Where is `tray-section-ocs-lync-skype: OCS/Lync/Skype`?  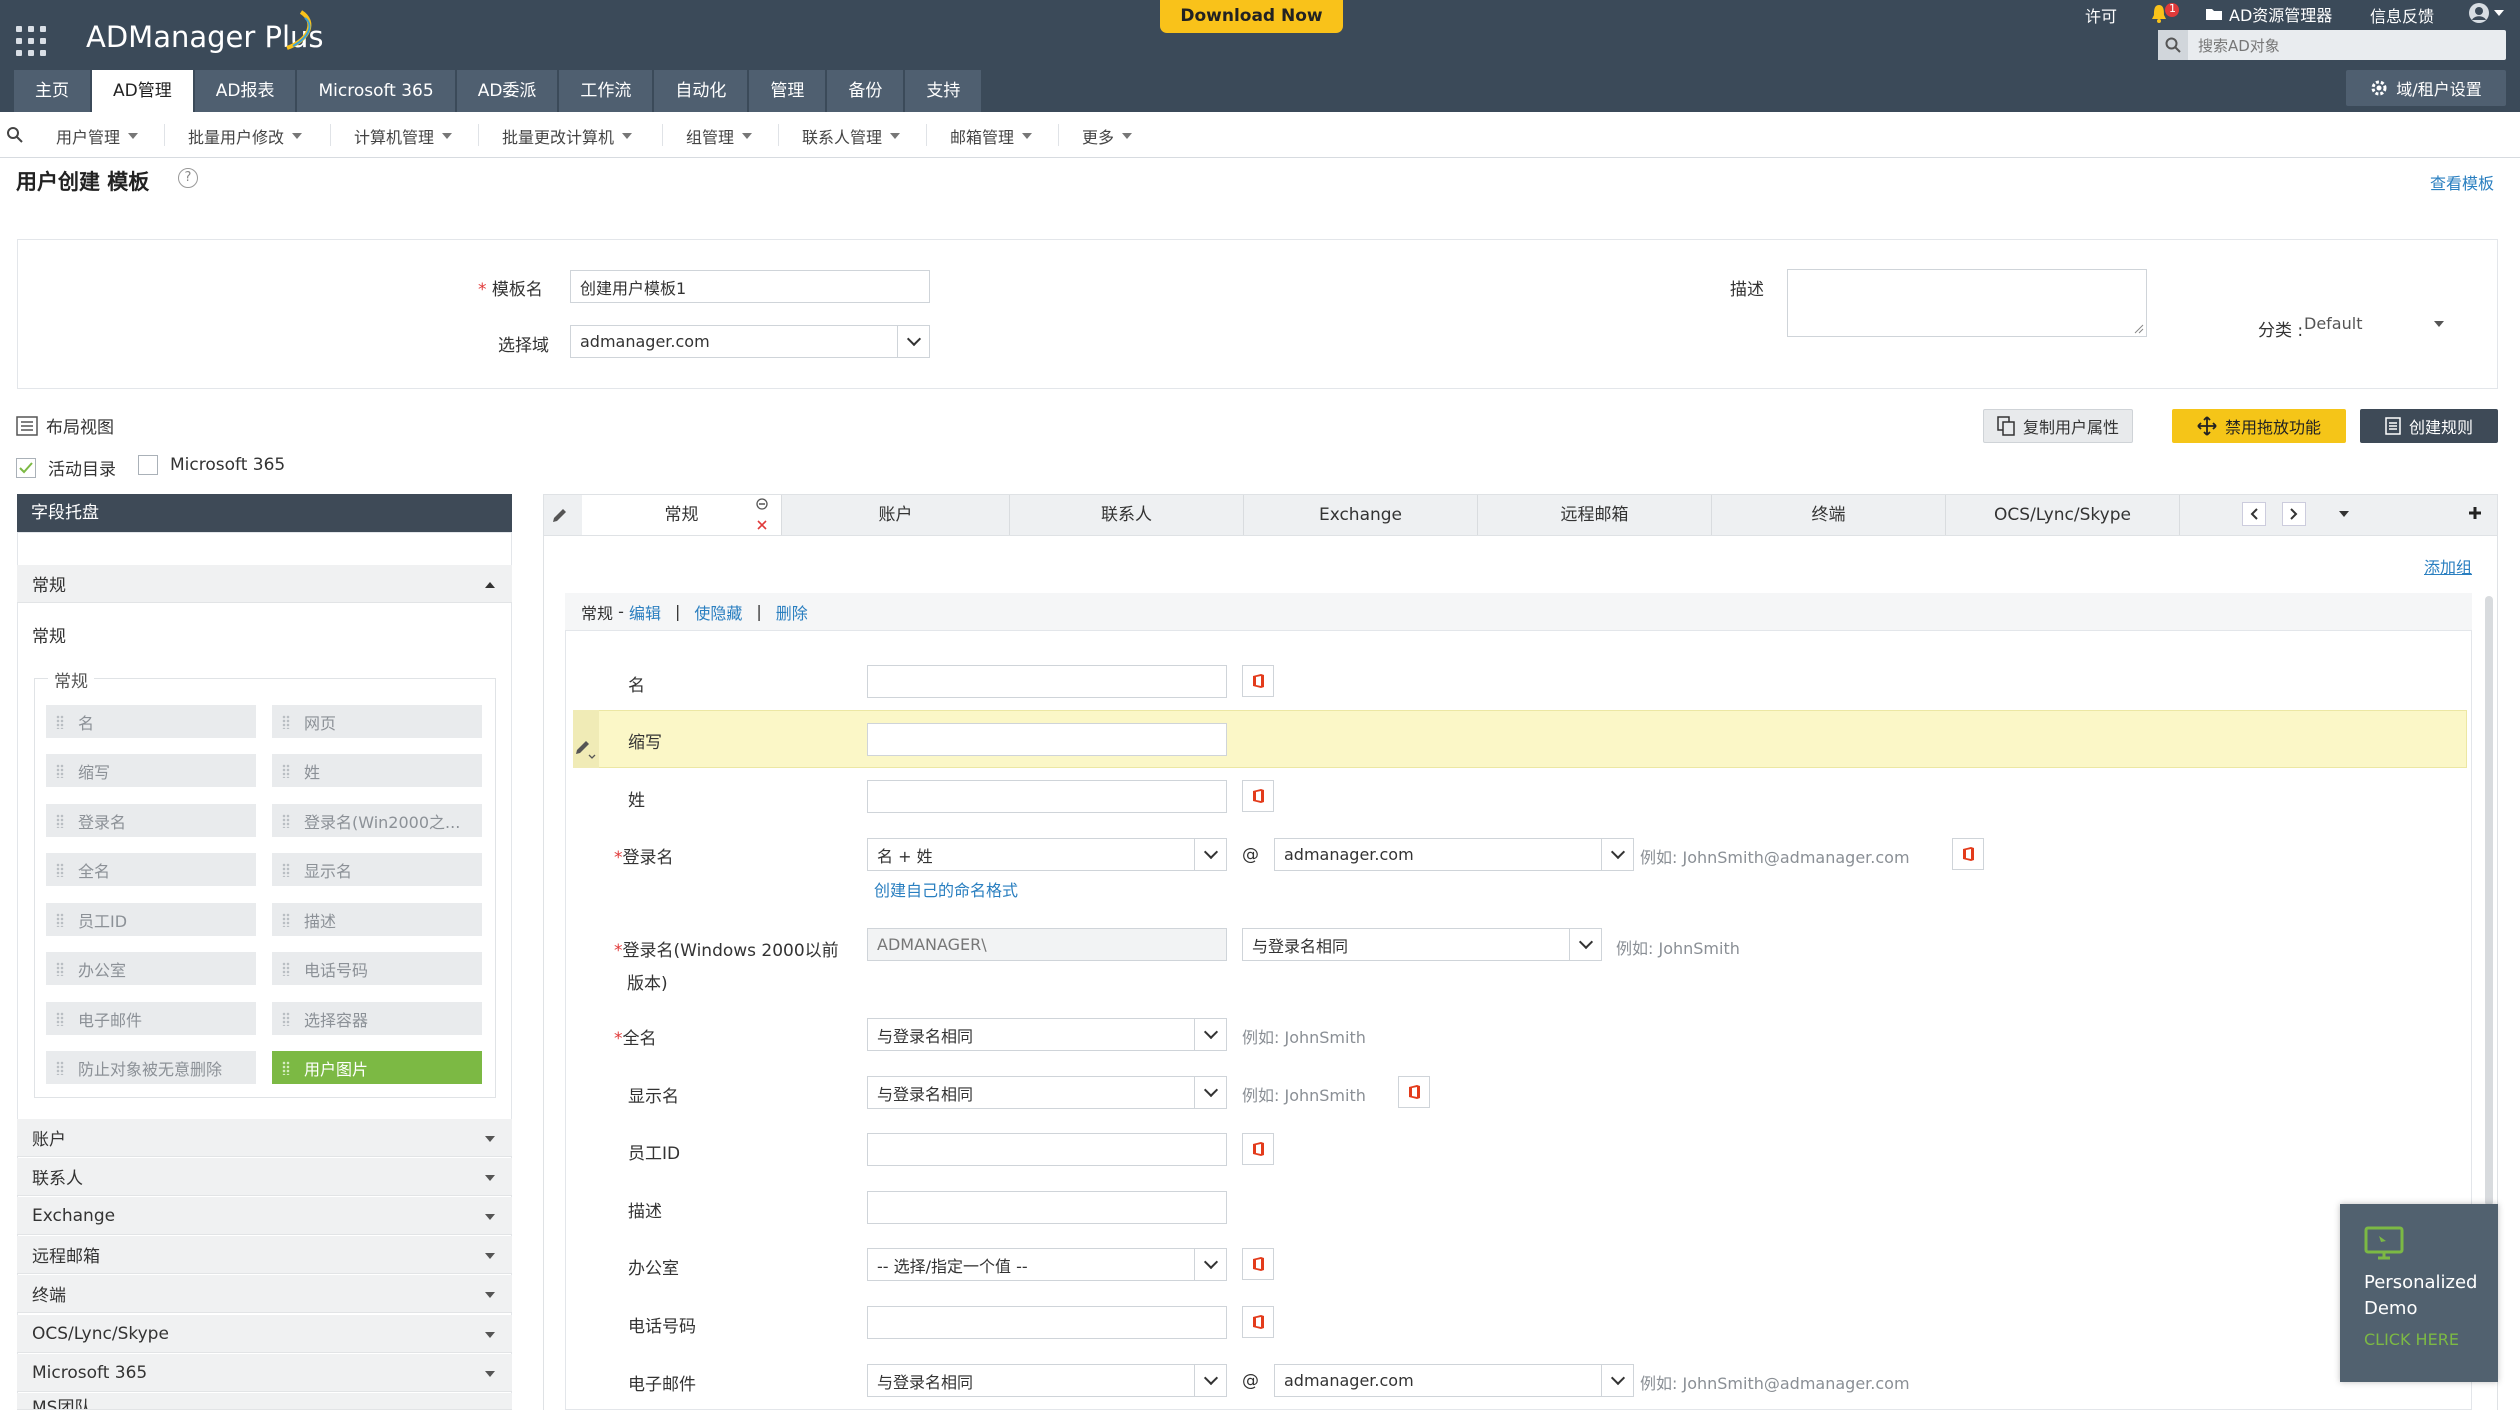
tray-section-ocs-lync-skype: OCS/Lync/Skype is located at coordinates (264, 1334).